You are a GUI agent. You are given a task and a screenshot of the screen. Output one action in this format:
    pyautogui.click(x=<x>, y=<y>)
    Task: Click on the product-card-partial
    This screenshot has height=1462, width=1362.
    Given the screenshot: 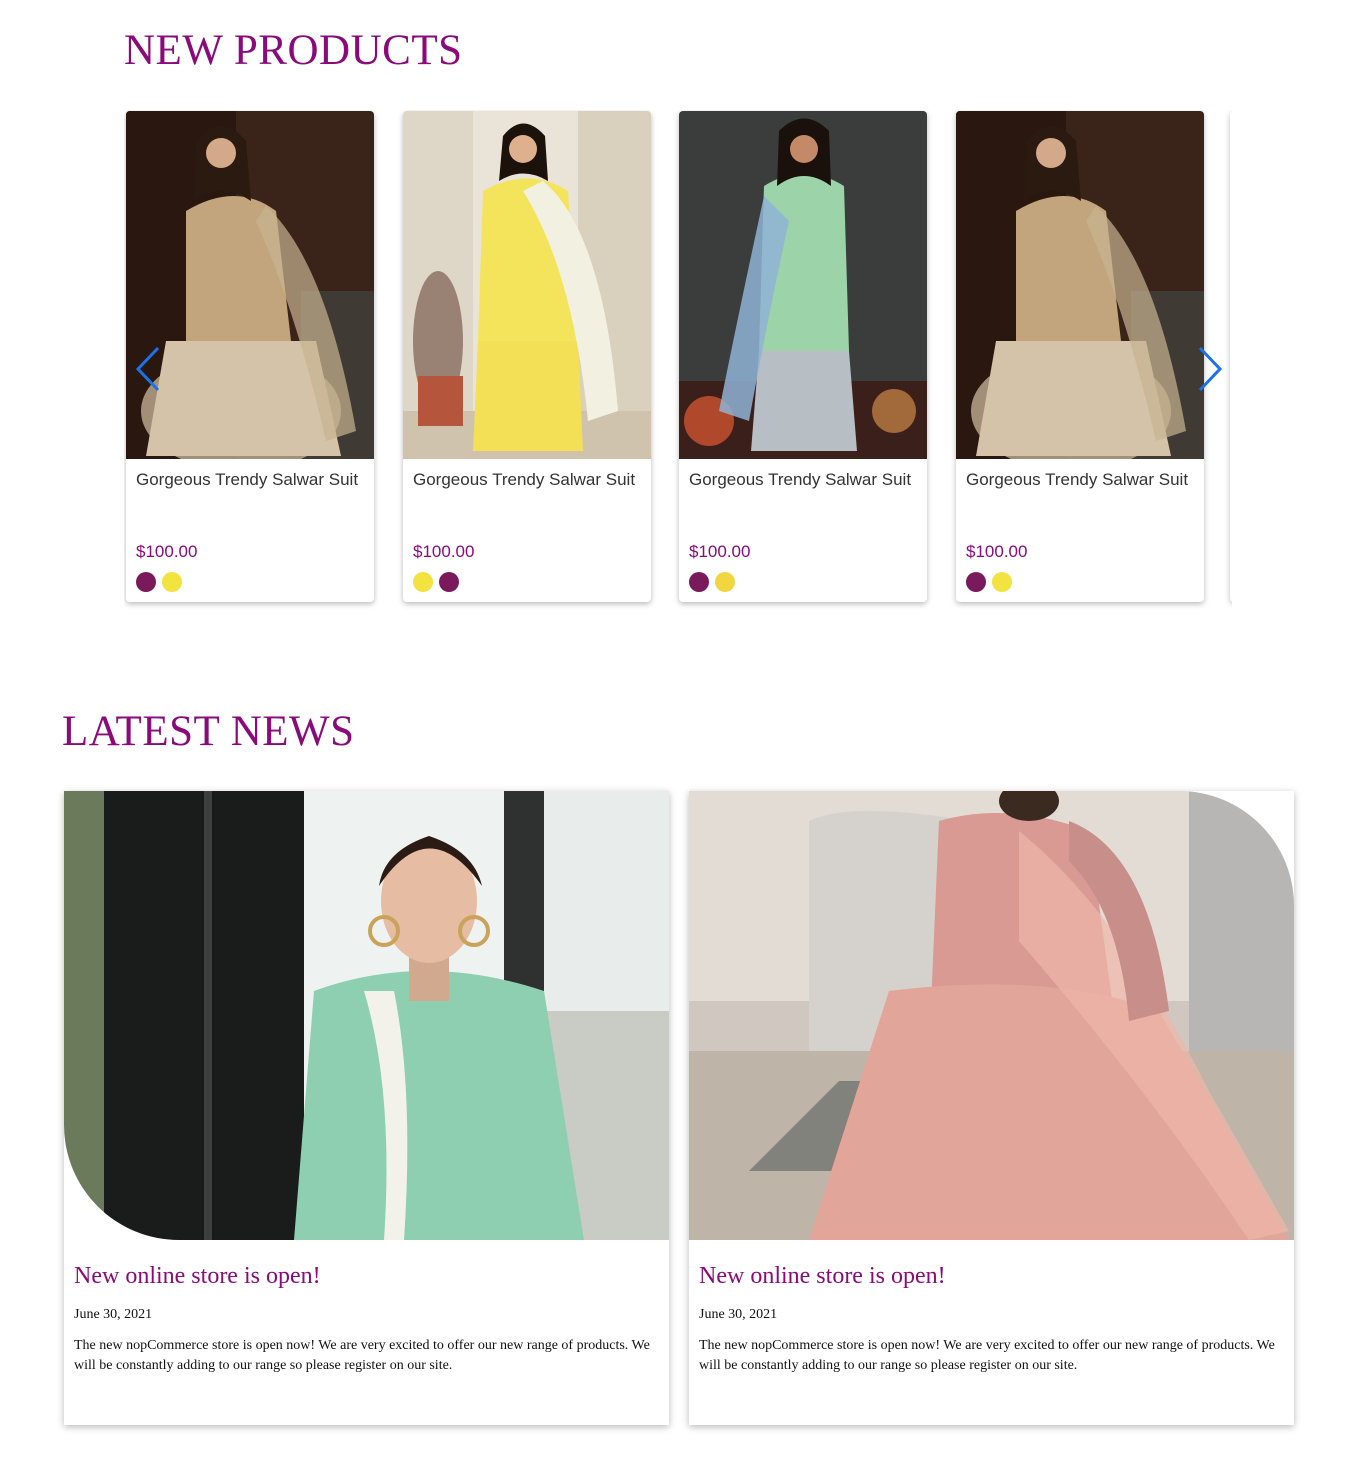 What is the action you would take?
    pyautogui.click(x=1231, y=356)
    